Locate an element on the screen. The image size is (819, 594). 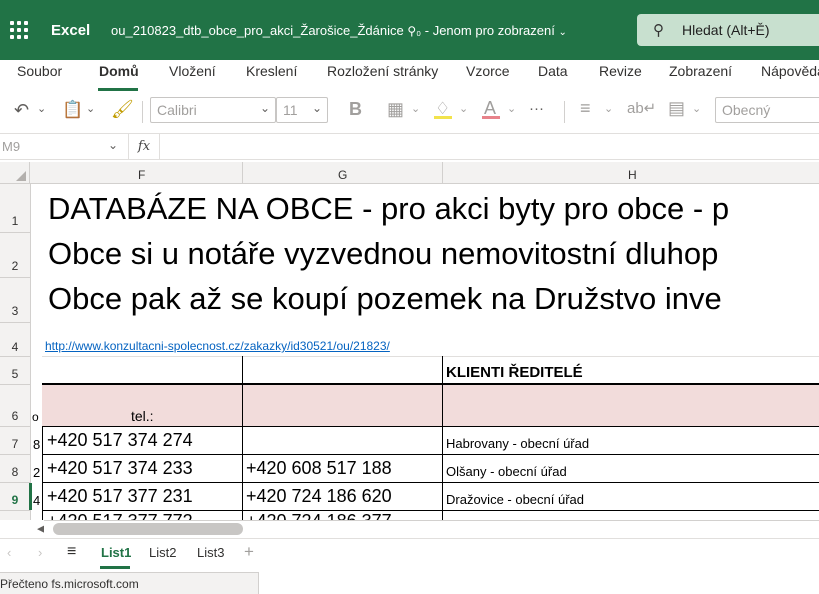
tab-napoveda: Nápověda is located at coordinates (790, 71).